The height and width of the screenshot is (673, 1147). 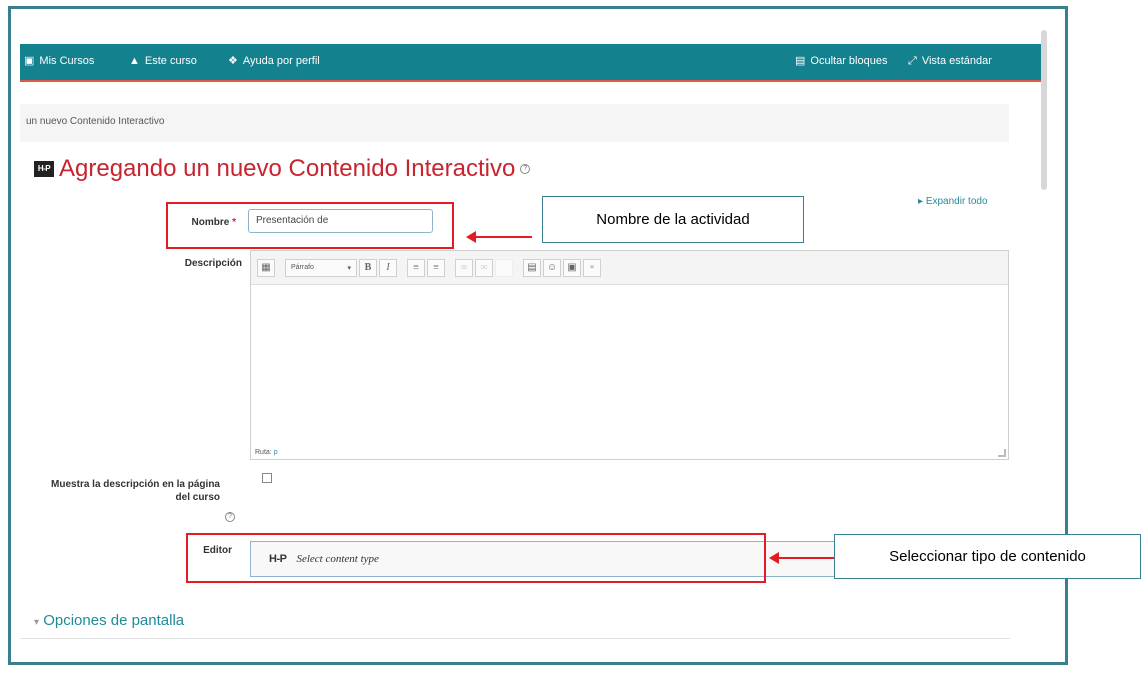 I want to click on paragraph-format-select: Párrafo ▾, so click(x=321, y=267).